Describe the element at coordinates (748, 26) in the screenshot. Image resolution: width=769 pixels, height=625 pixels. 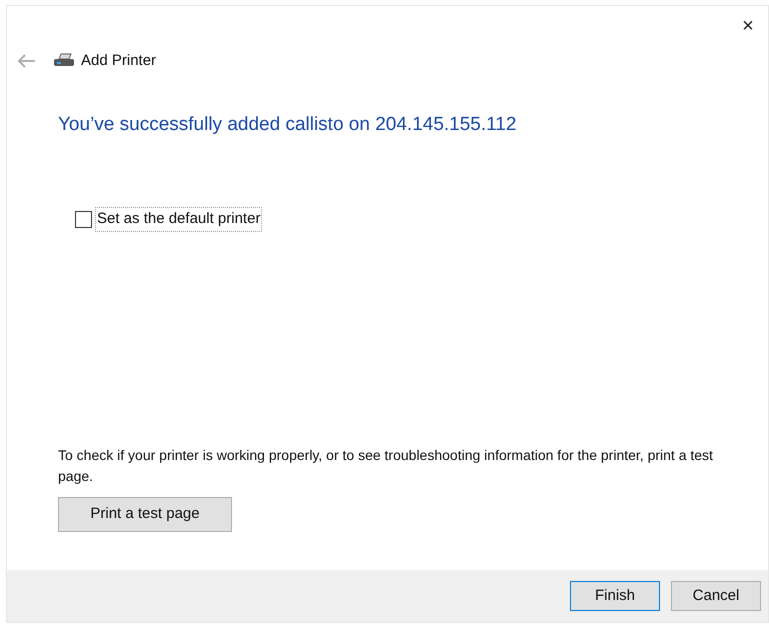
I see `close-button: ×` at that location.